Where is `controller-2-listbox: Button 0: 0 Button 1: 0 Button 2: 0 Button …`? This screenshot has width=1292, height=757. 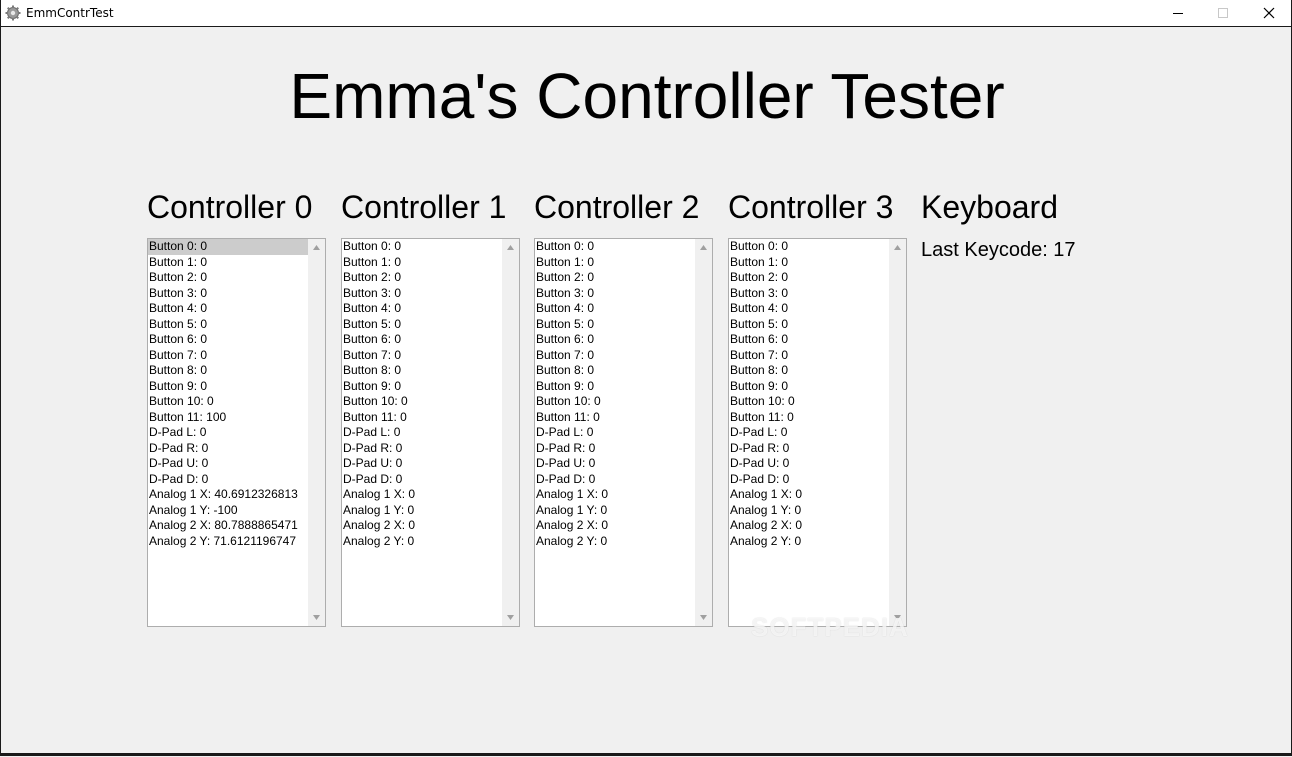 controller-2-listbox: Button 0: 0 Button 1: 0 Button 2: 0 Button … is located at coordinates (623, 432).